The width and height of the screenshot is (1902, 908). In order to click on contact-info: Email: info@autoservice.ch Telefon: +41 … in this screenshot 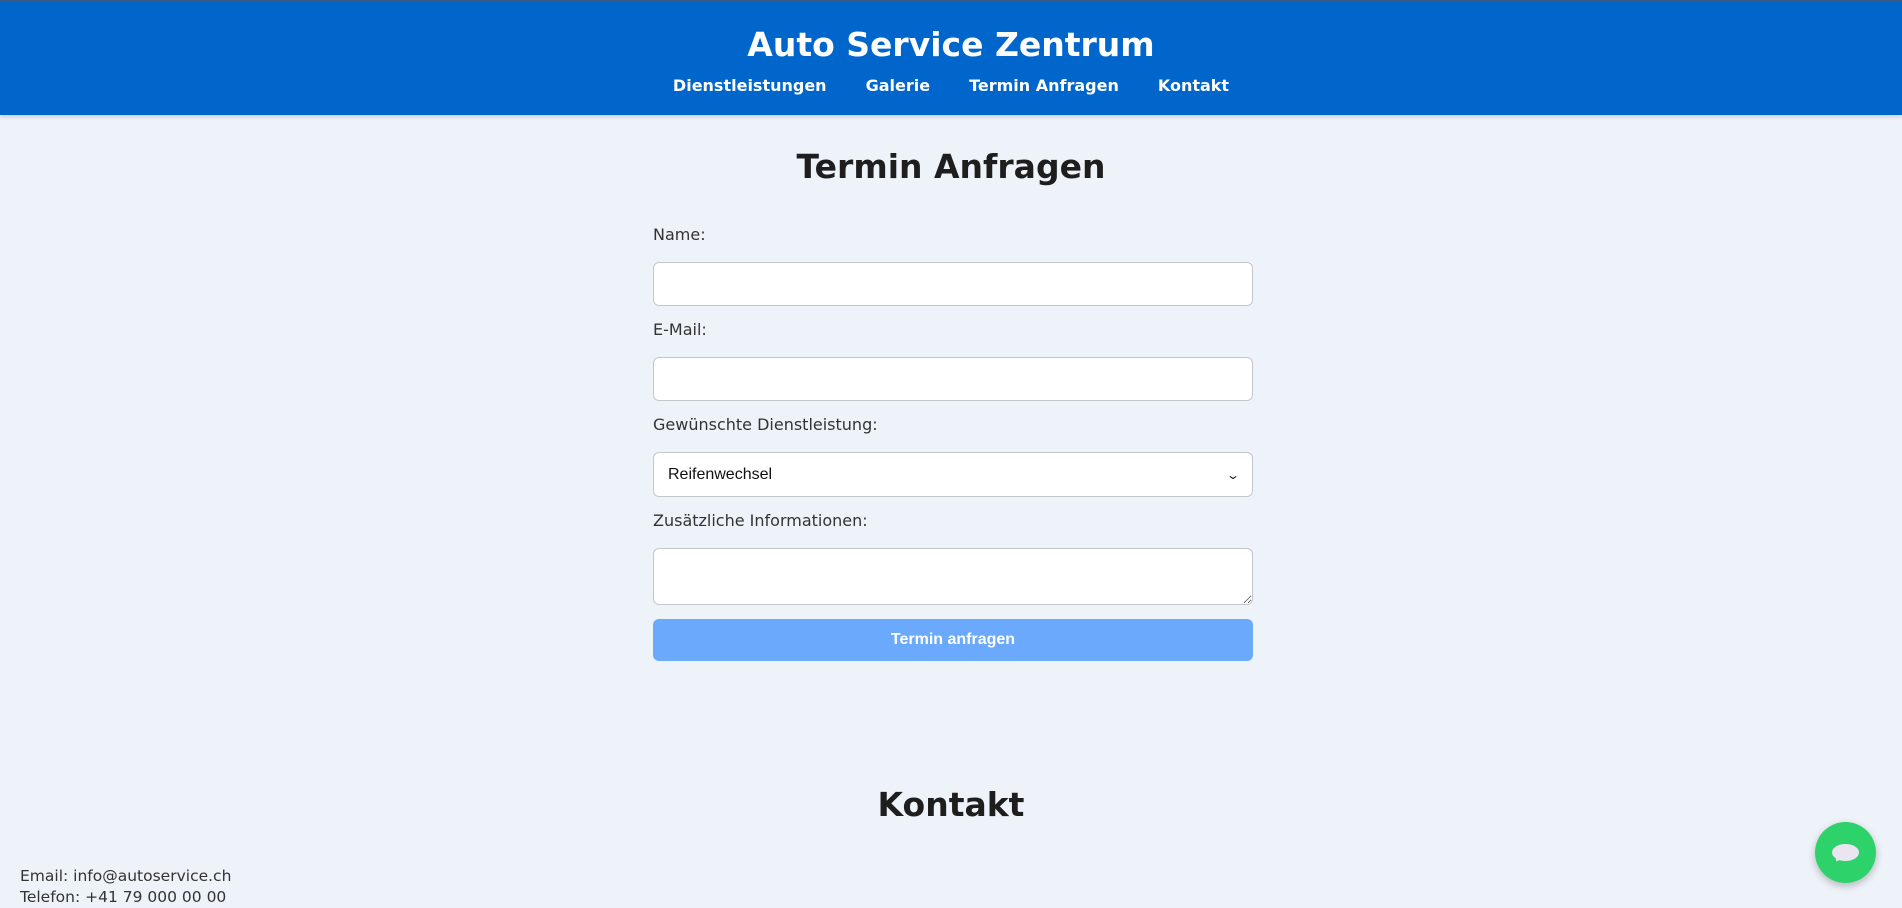, I will do `click(125, 887)`.